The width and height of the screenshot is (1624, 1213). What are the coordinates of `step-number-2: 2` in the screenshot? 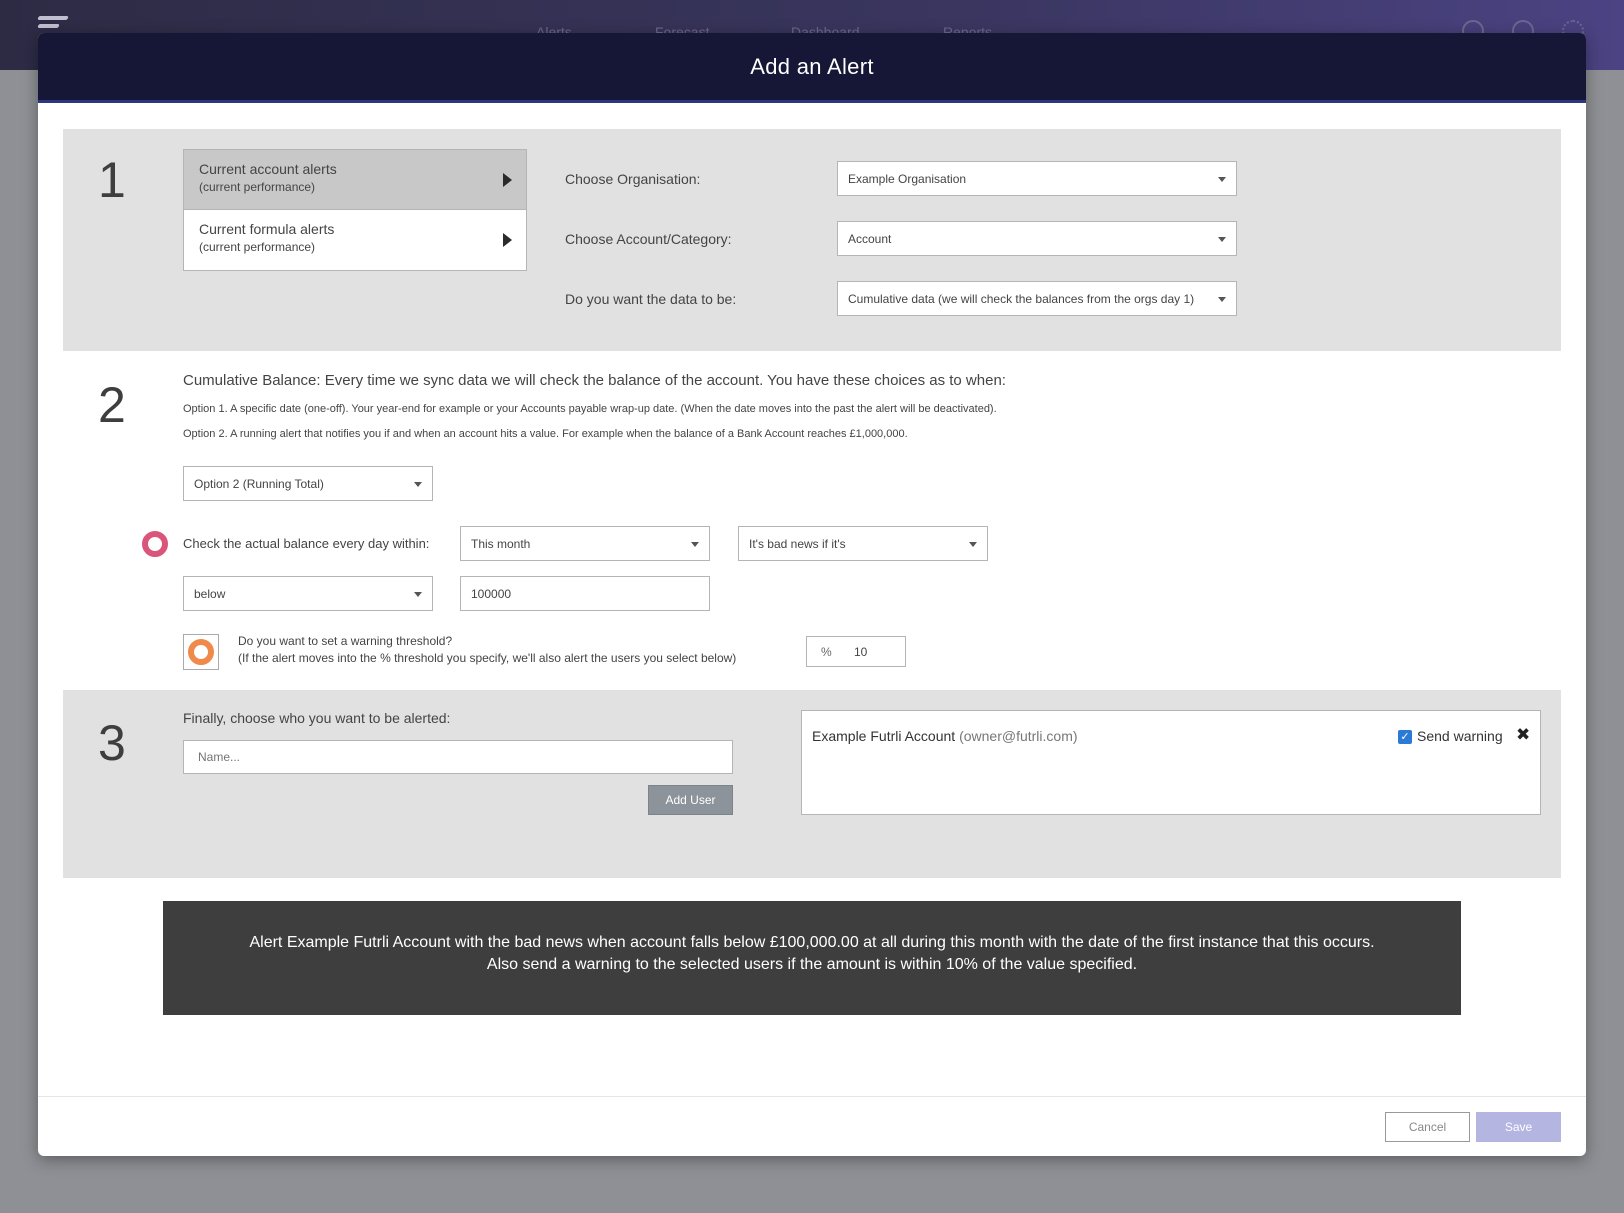 It's located at (112, 405).